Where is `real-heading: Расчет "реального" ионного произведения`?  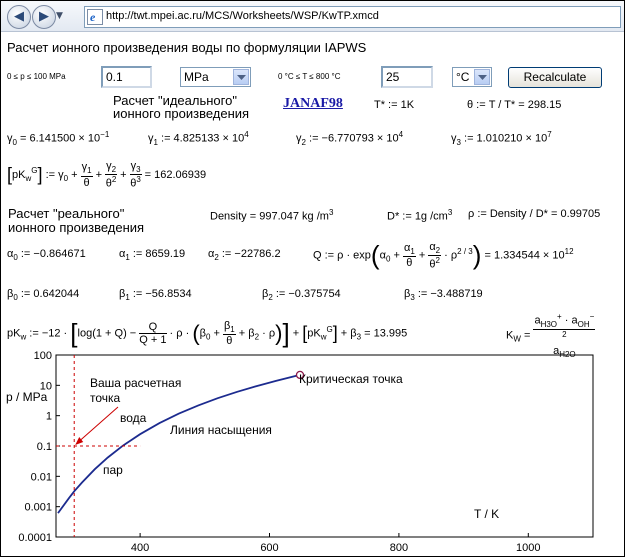 real-heading: Расчет "реального" ионного произведения is located at coordinates (76, 221).